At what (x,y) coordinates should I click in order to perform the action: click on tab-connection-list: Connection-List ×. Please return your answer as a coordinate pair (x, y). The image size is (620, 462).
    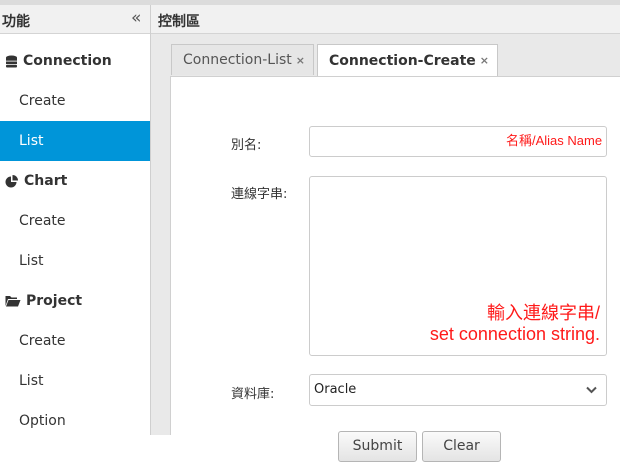
    Looking at the image, I should click on (242, 59).